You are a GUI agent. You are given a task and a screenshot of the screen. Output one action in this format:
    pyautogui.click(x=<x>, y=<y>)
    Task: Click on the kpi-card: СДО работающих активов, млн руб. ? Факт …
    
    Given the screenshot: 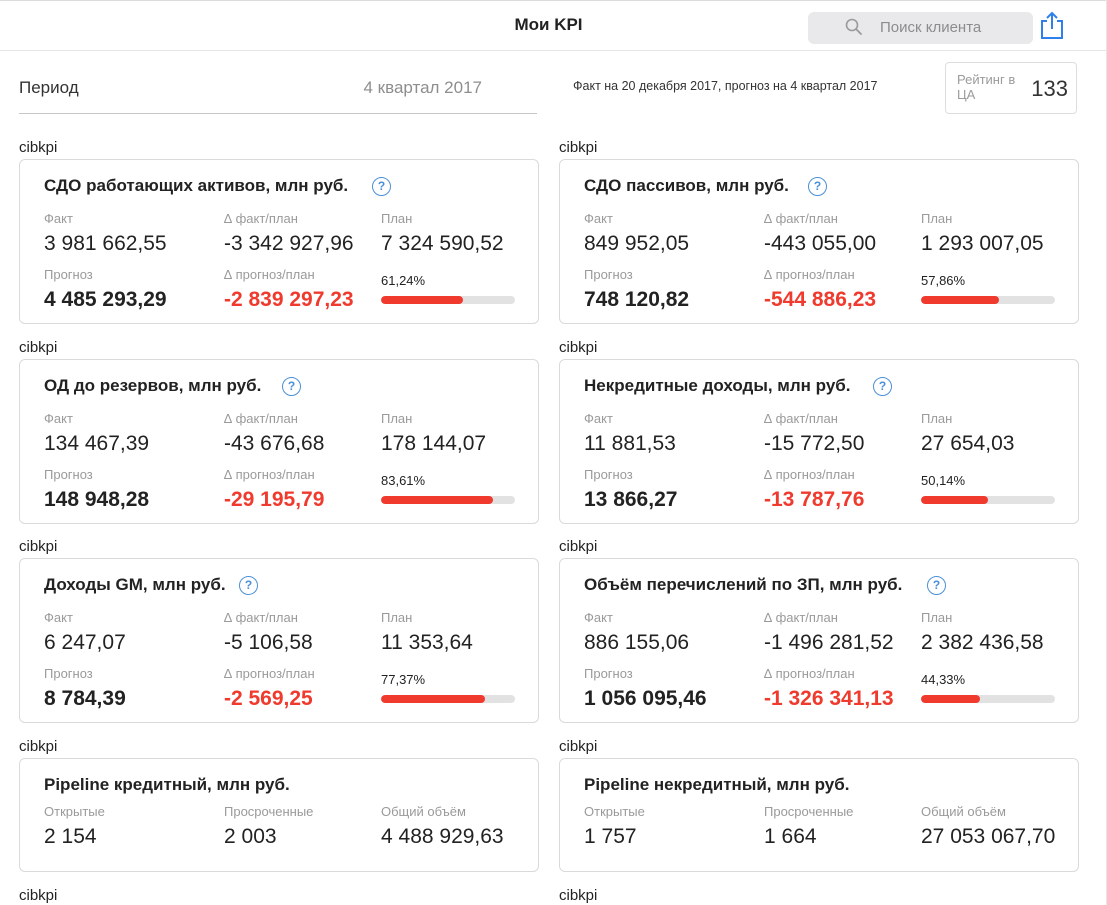 What is the action you would take?
    pyautogui.click(x=279, y=241)
    